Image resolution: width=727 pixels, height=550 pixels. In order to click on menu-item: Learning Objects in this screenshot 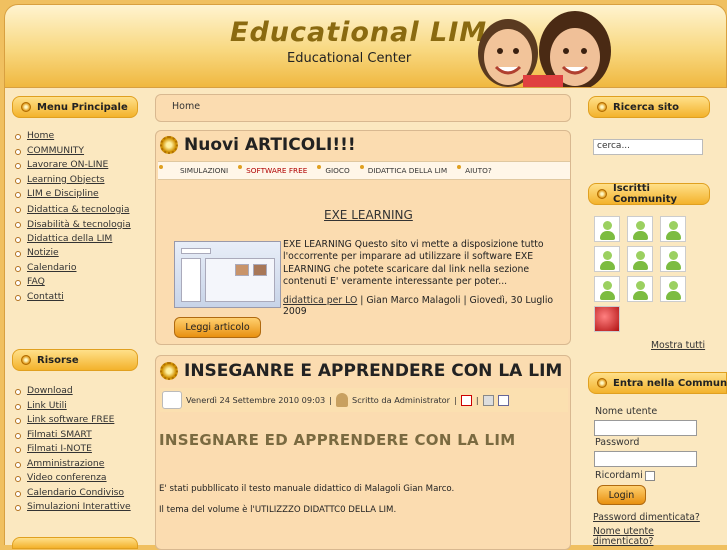, I will do `click(75, 180)`.